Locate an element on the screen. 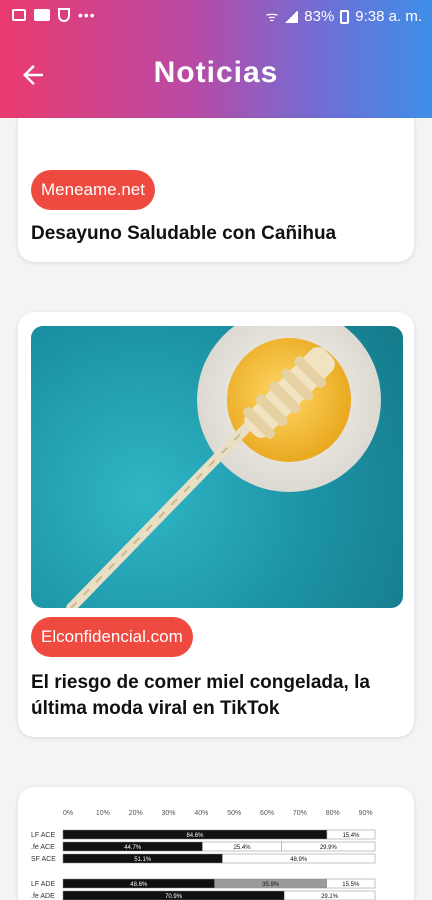 This screenshot has height=900, width=432. chart-tick-label: 20% is located at coordinates (136, 813).